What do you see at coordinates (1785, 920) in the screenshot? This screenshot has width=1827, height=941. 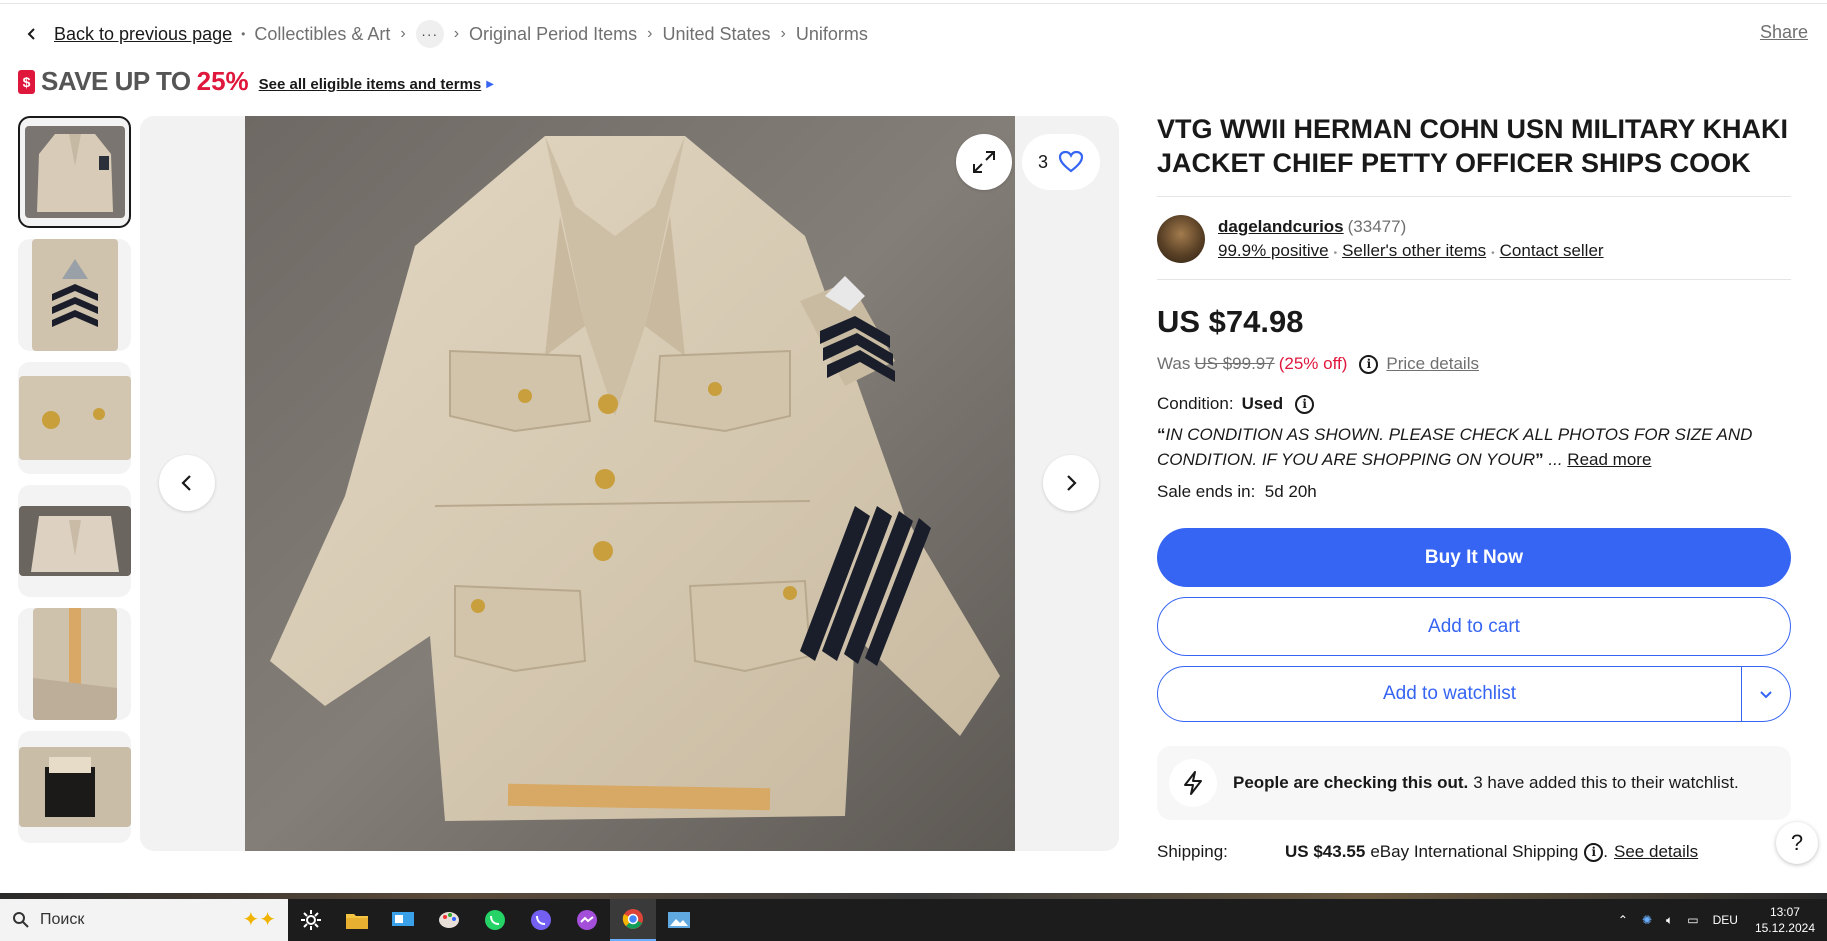 I see `clock: 13:07 15.12.2024` at bounding box center [1785, 920].